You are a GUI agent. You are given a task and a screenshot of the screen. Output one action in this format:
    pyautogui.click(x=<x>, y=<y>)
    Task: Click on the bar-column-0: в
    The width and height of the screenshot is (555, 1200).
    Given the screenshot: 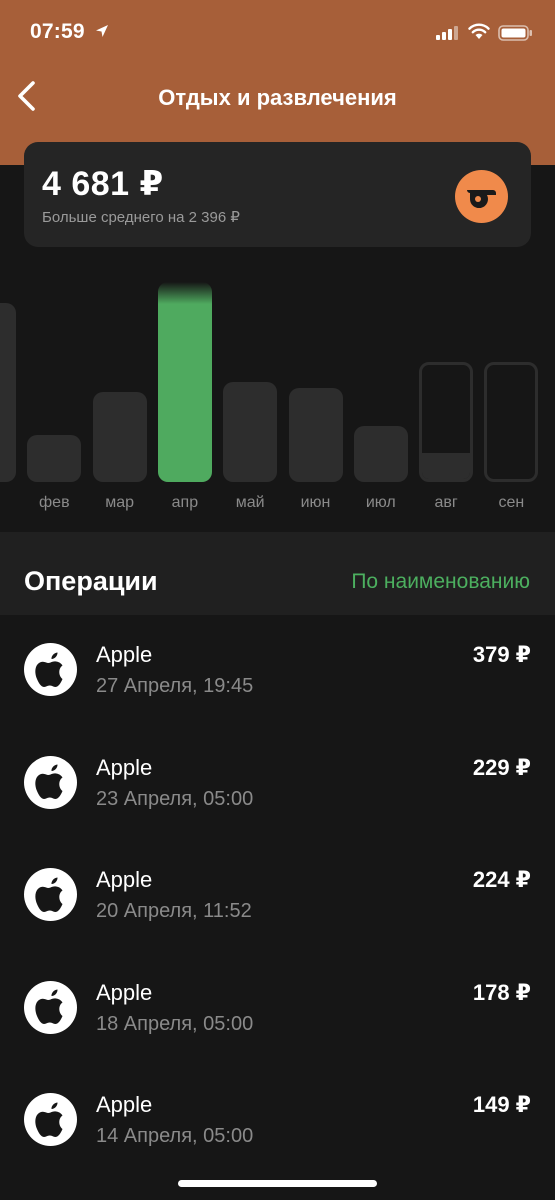 What is the action you would take?
    pyautogui.click(x=8, y=395)
    